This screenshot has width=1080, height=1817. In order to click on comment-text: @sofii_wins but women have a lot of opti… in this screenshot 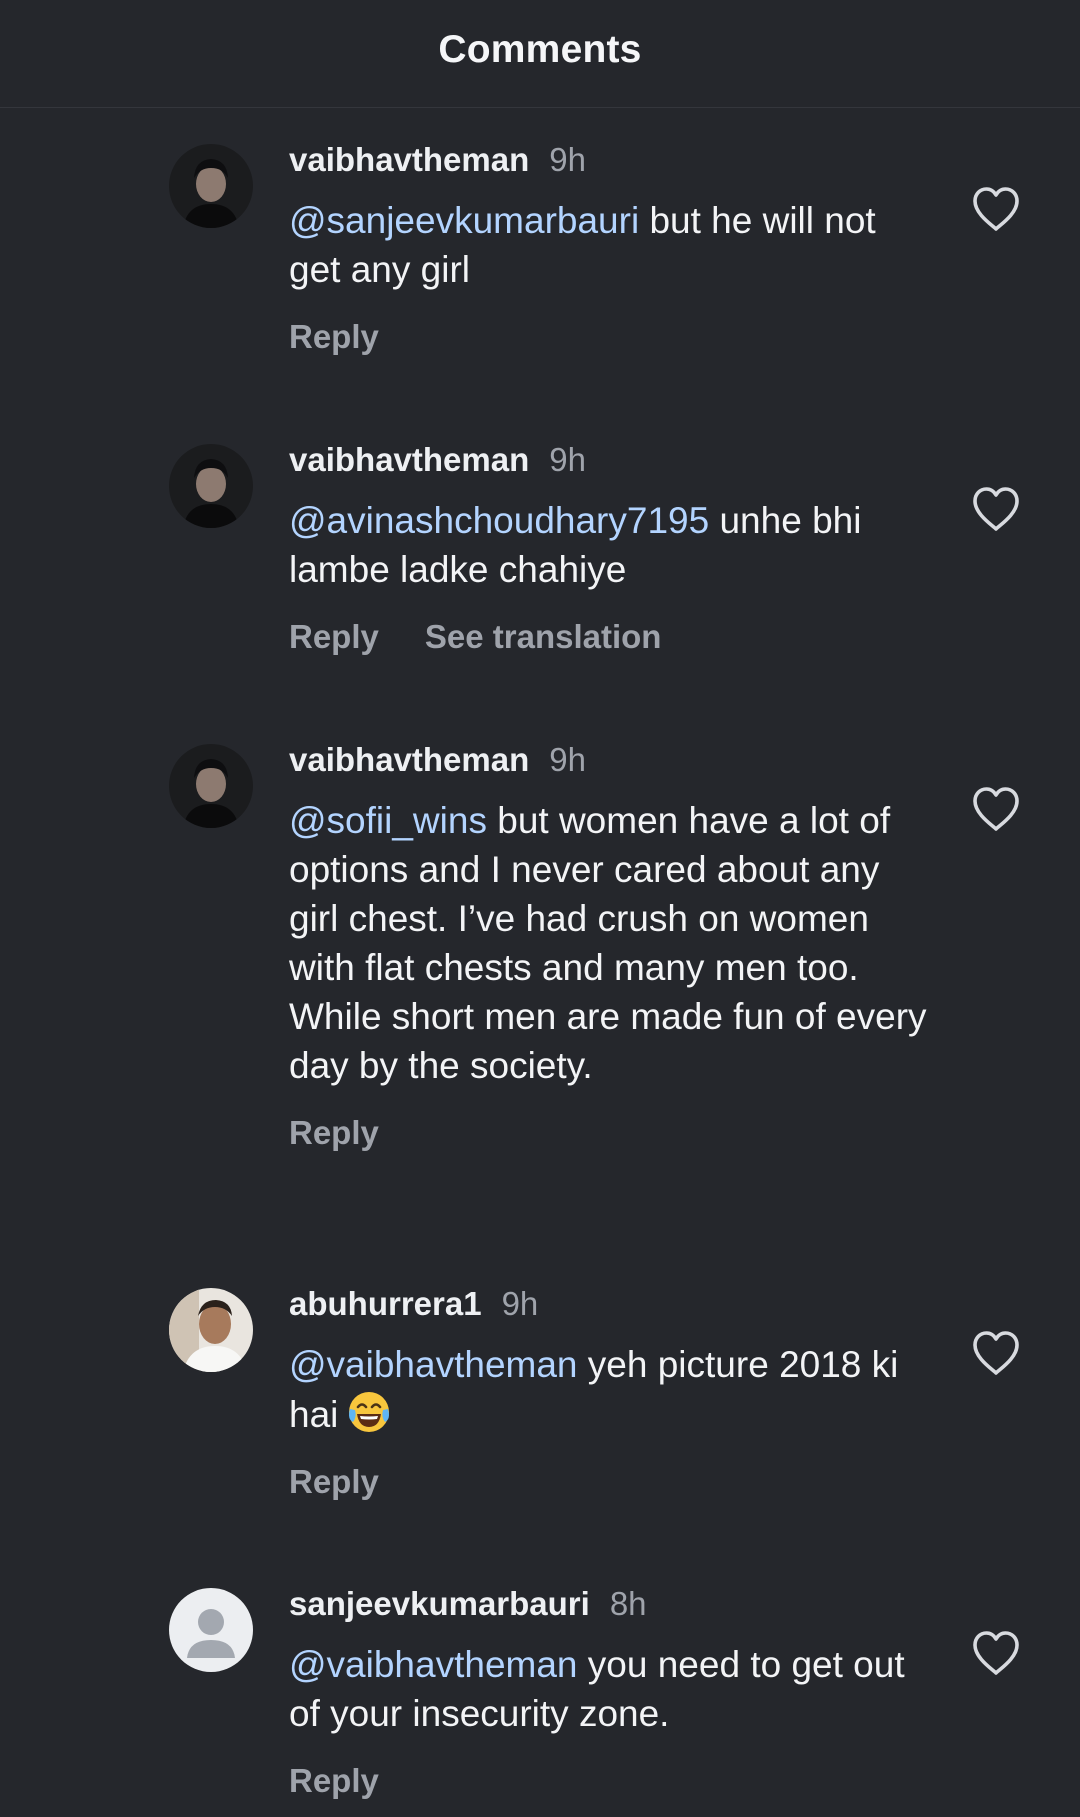, I will do `click(609, 943)`.